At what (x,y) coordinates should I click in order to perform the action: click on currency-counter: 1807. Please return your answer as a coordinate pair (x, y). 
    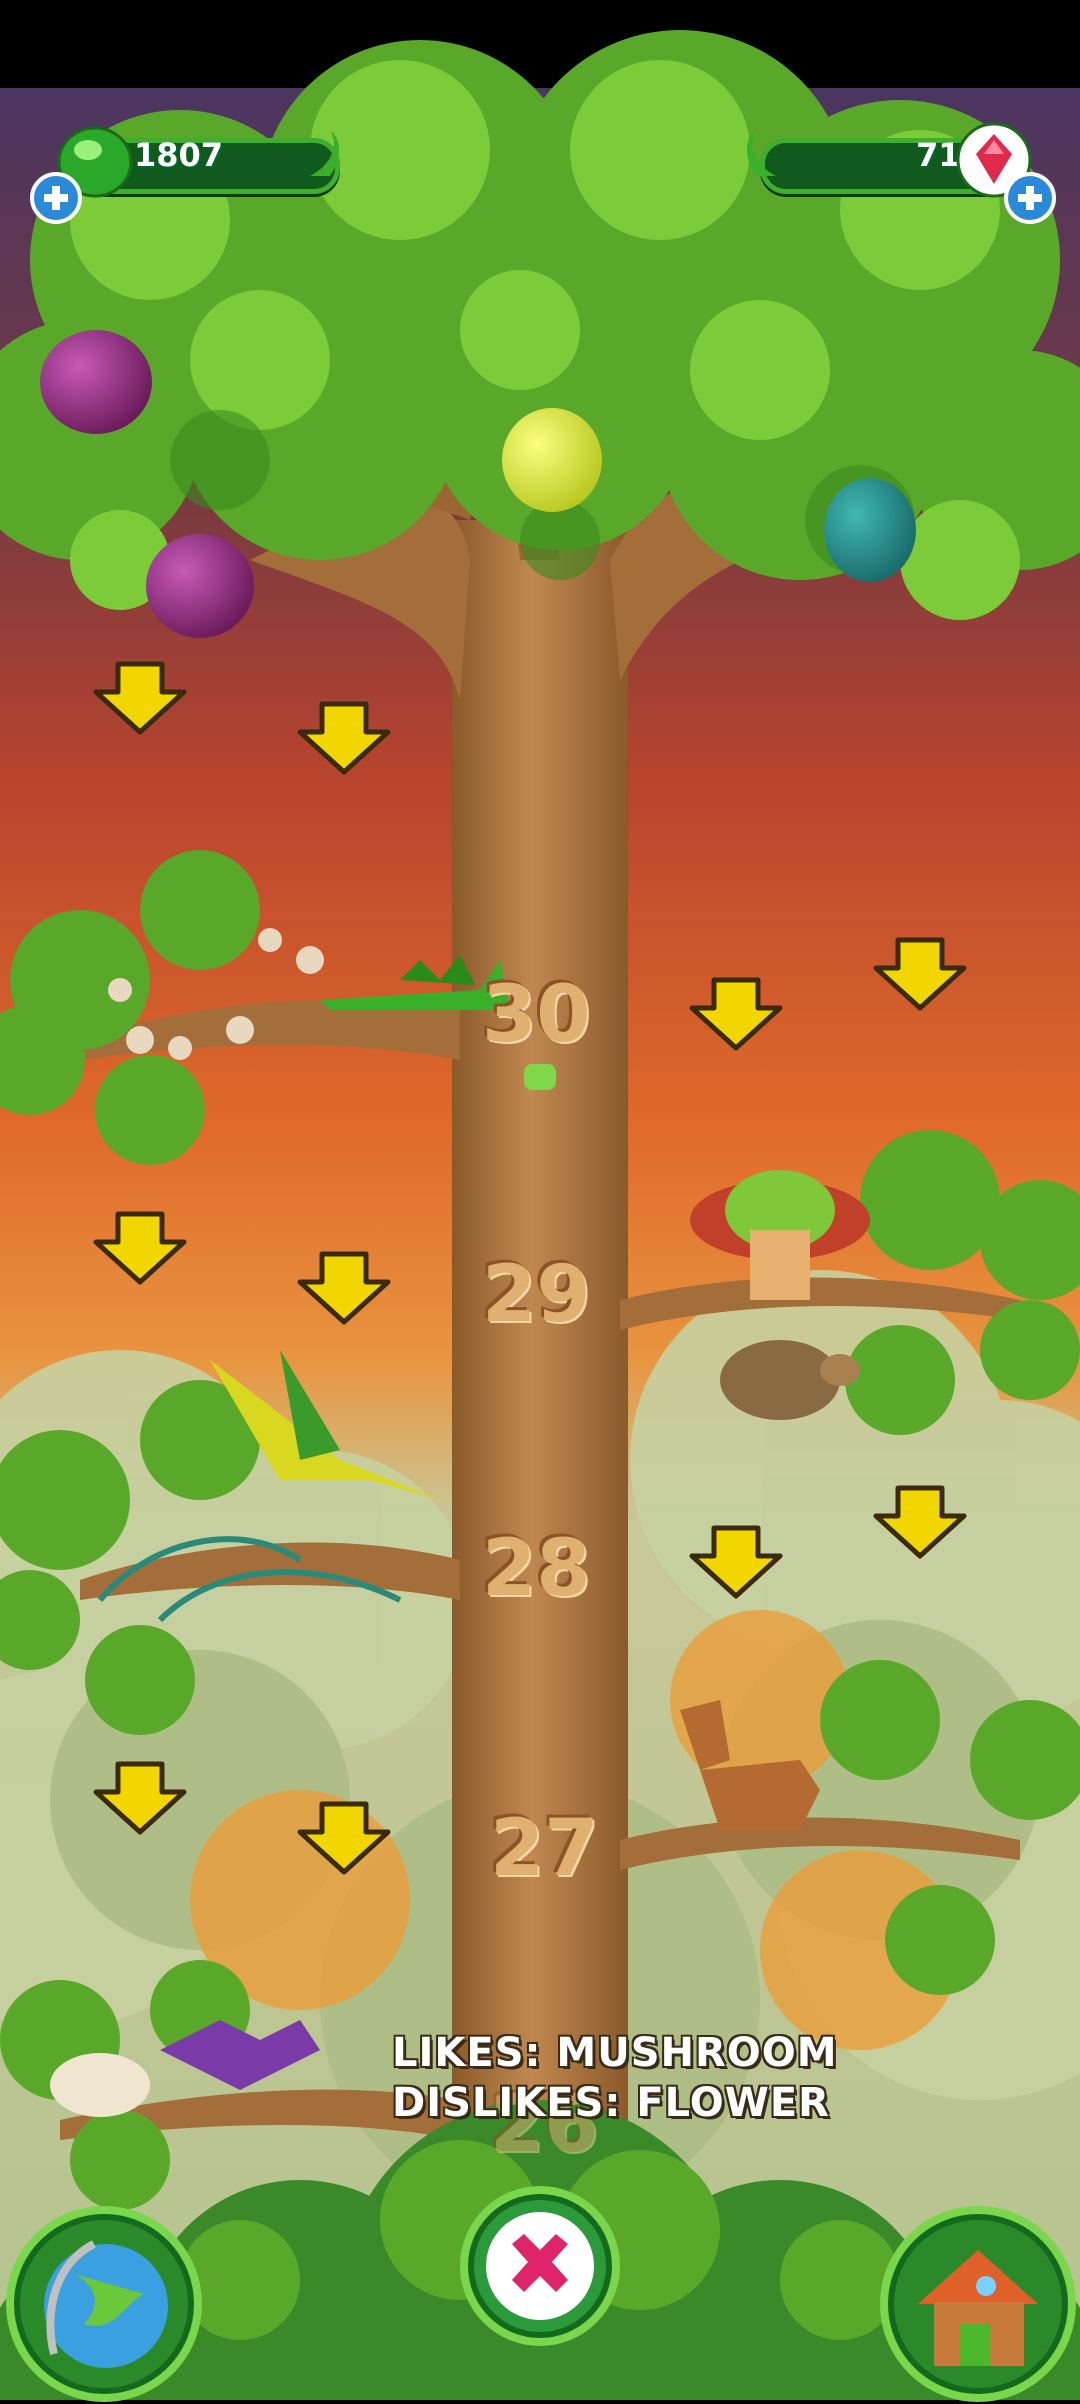
    Looking at the image, I should click on (190, 172).